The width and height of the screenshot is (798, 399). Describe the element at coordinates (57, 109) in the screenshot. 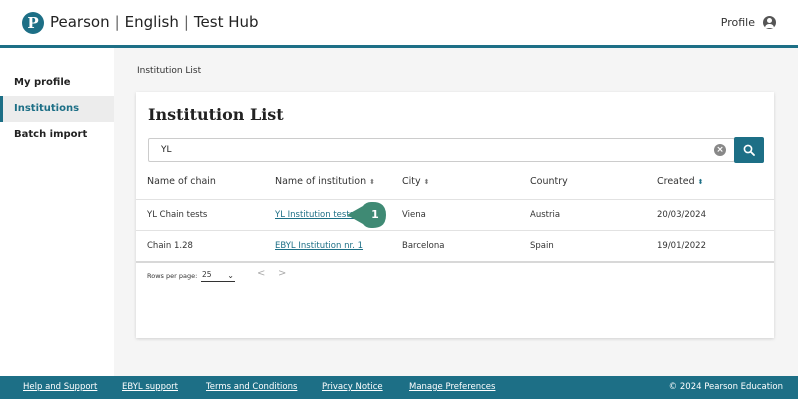

I see `sidebar-item-institutions: Institutions` at that location.